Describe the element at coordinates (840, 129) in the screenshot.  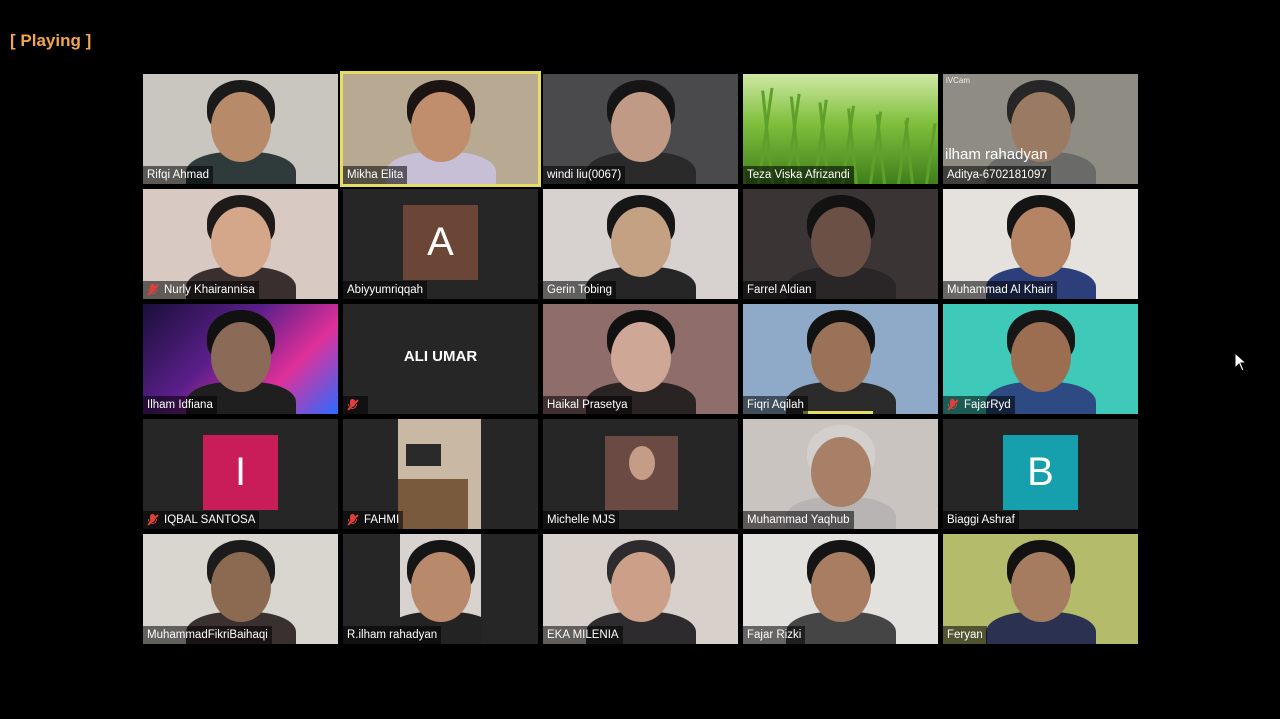
I see `participant-tile: Teza Viska Afrizandi` at that location.